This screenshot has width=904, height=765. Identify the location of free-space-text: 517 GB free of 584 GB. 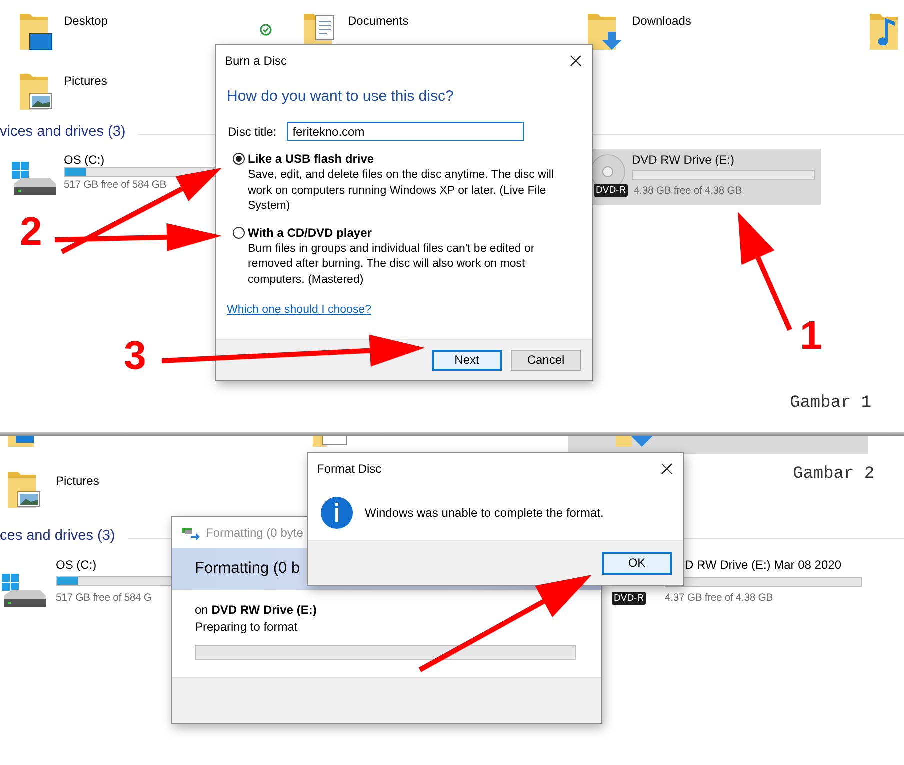
(115, 185).